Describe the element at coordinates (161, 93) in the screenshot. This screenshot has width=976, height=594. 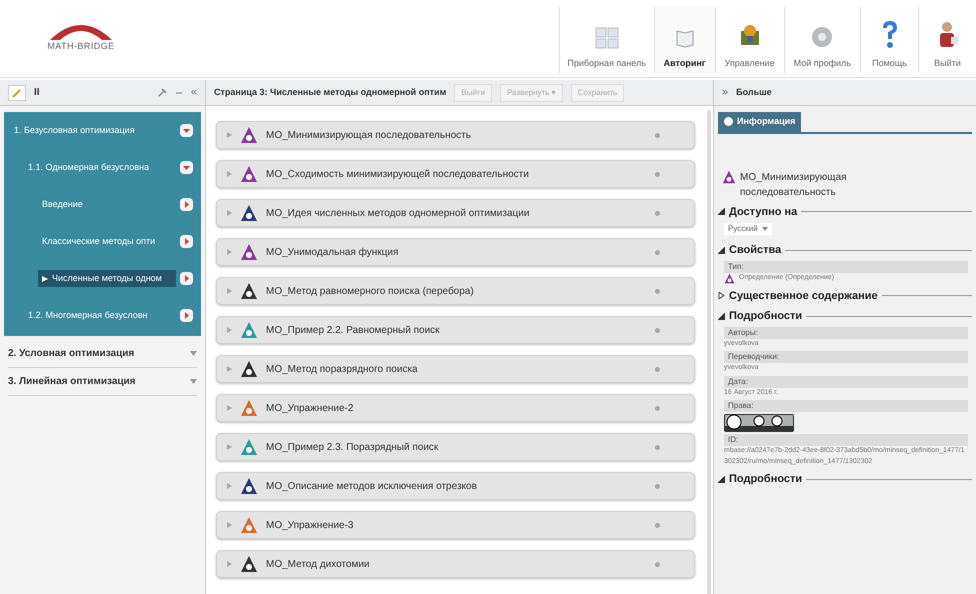
I see `pin-icon` at that location.